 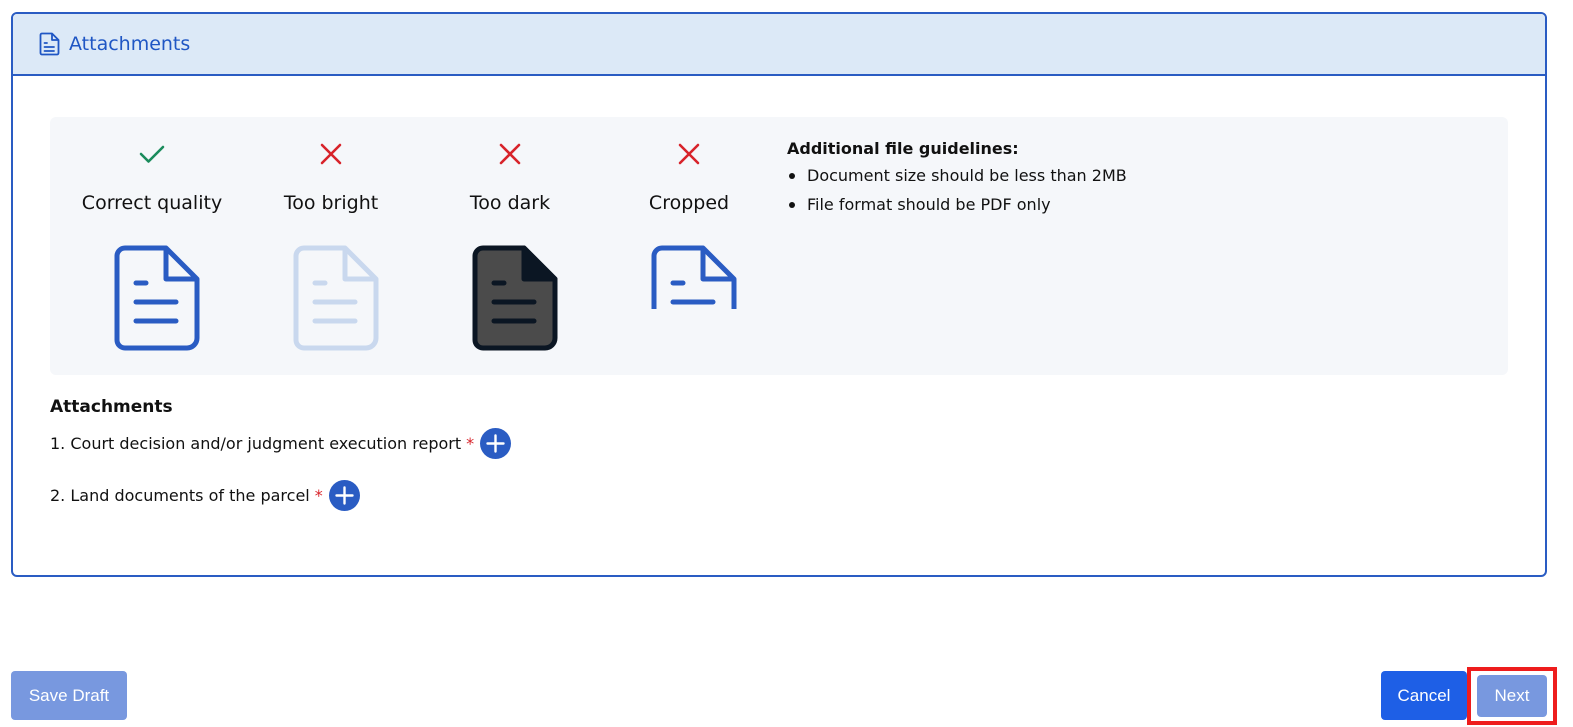 I want to click on attachment-item: 2. Land documents of the parcel *, so click(x=280, y=495).